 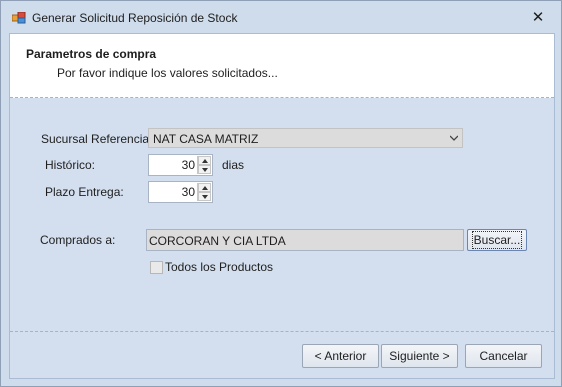 What do you see at coordinates (156, 267) in the screenshot?
I see `todos-productos-checkbox` at bounding box center [156, 267].